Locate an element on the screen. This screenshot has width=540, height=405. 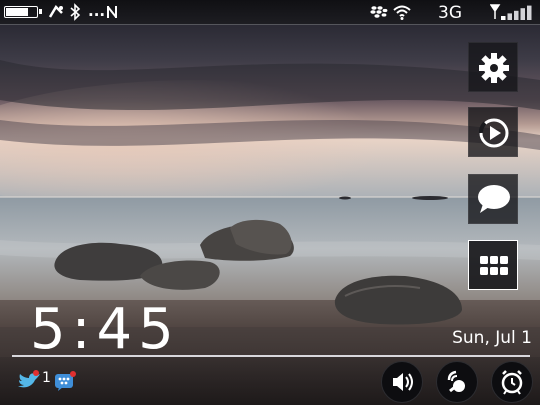
alarm-icon is located at coordinates (512, 382).